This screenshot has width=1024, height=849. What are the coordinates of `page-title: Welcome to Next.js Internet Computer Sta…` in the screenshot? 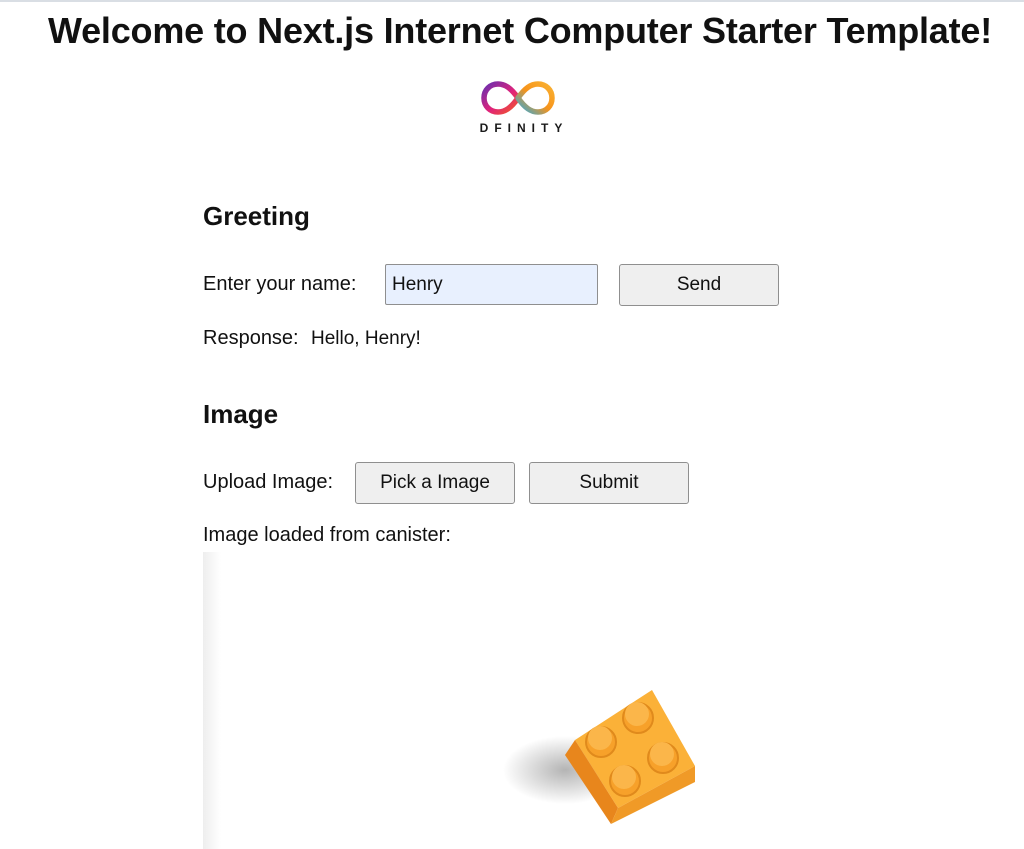 It's located at (520, 30).